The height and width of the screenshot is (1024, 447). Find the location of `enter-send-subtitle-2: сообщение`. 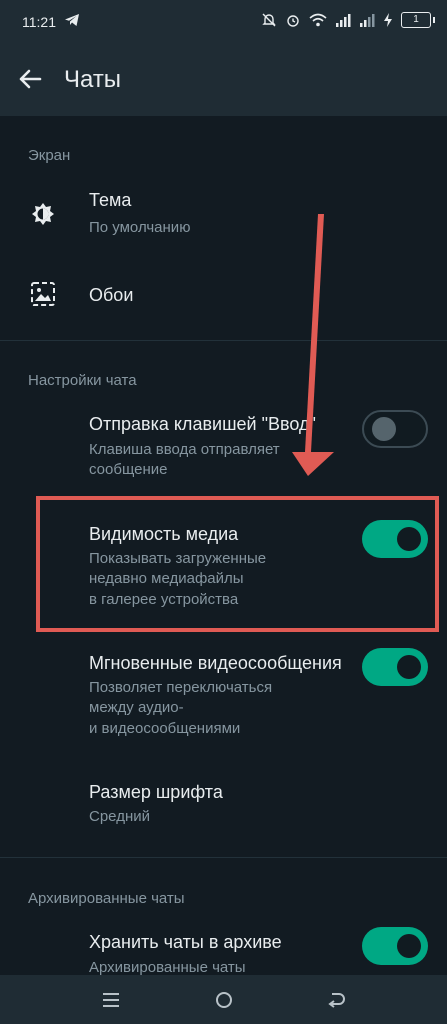

enter-send-subtitle-2: сообщение is located at coordinates (128, 469).